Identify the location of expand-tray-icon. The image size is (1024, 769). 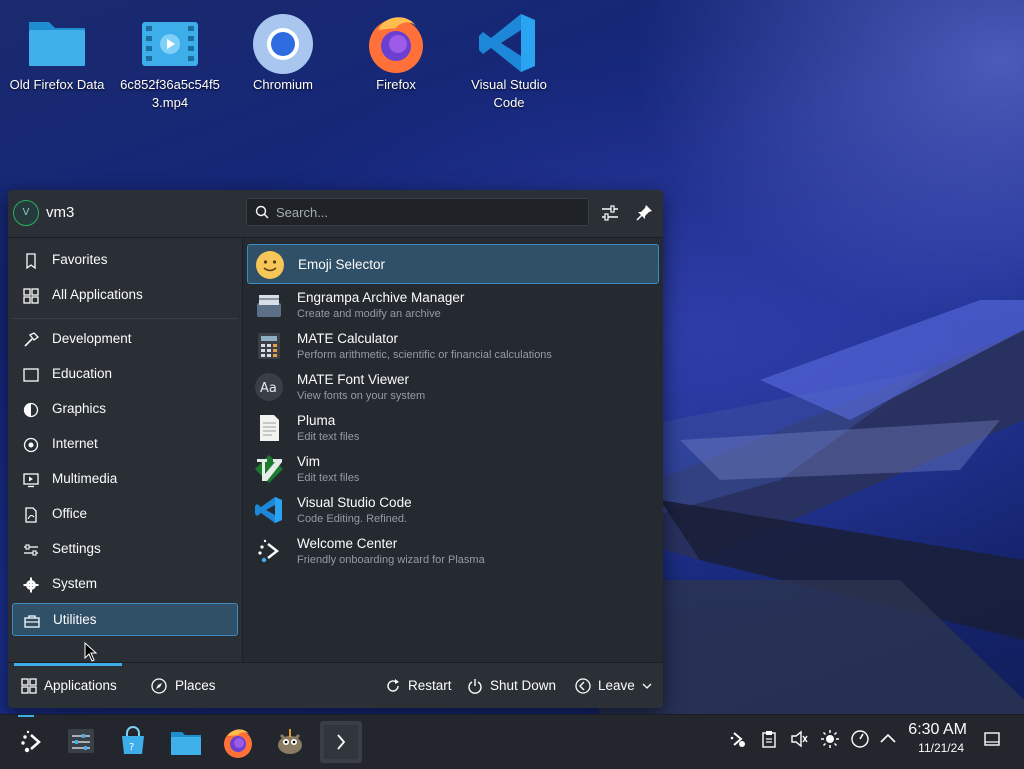
(888, 739).